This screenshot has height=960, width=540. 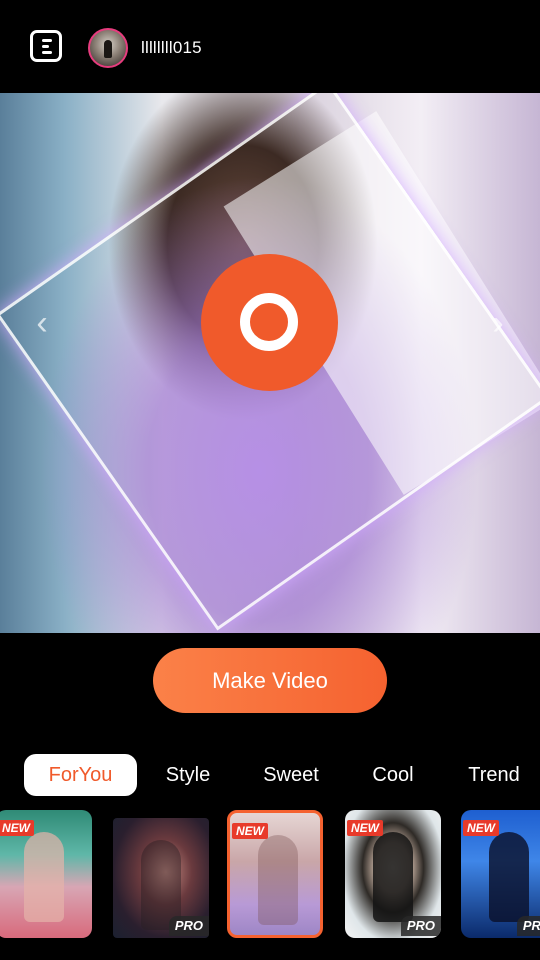 What do you see at coordinates (498, 323) in the screenshot?
I see `chevron-right-icon: ›` at bounding box center [498, 323].